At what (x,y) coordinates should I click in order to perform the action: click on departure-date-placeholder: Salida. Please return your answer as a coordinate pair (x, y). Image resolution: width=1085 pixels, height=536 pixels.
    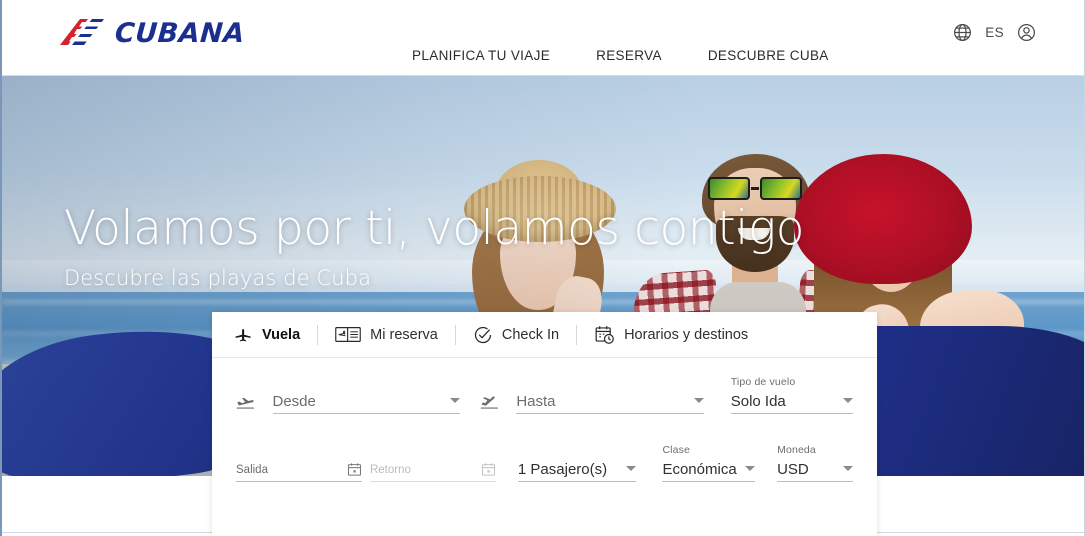
    Looking at the image, I should click on (252, 469).